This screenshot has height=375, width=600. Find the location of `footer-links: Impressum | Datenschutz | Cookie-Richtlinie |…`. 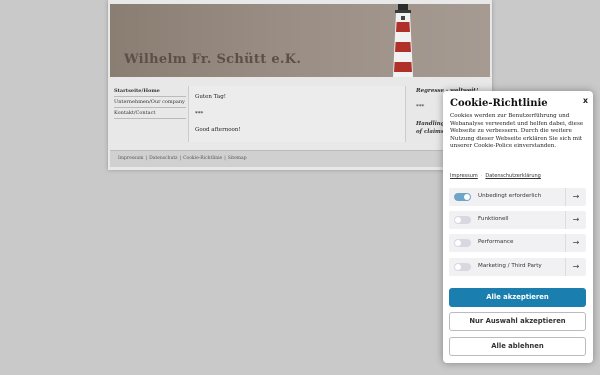

footer-links: Impressum | Datenschutz | Cookie-Richtlinie |… is located at coordinates (182, 158).